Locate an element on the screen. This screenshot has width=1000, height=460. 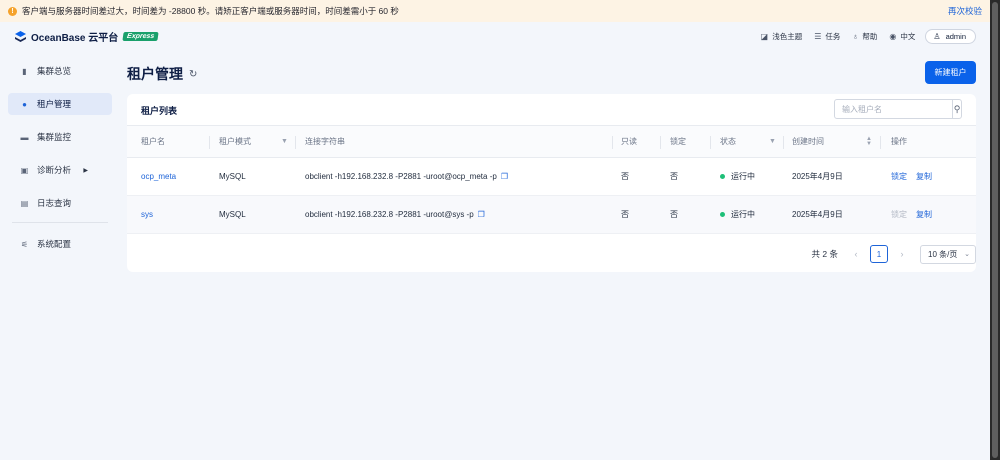
log-icon: ▤ is located at coordinates (24, 203).